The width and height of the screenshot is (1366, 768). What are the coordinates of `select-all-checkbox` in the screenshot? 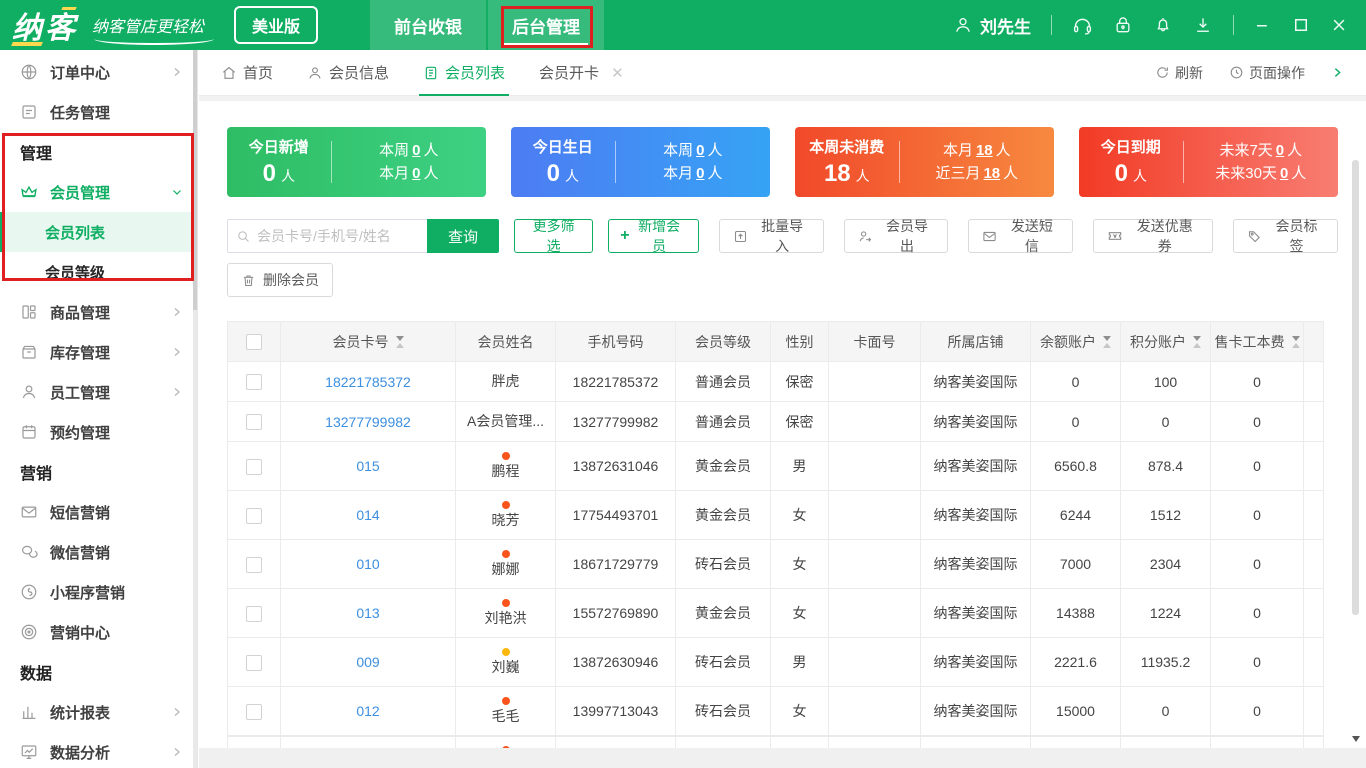 It's located at (254, 342).